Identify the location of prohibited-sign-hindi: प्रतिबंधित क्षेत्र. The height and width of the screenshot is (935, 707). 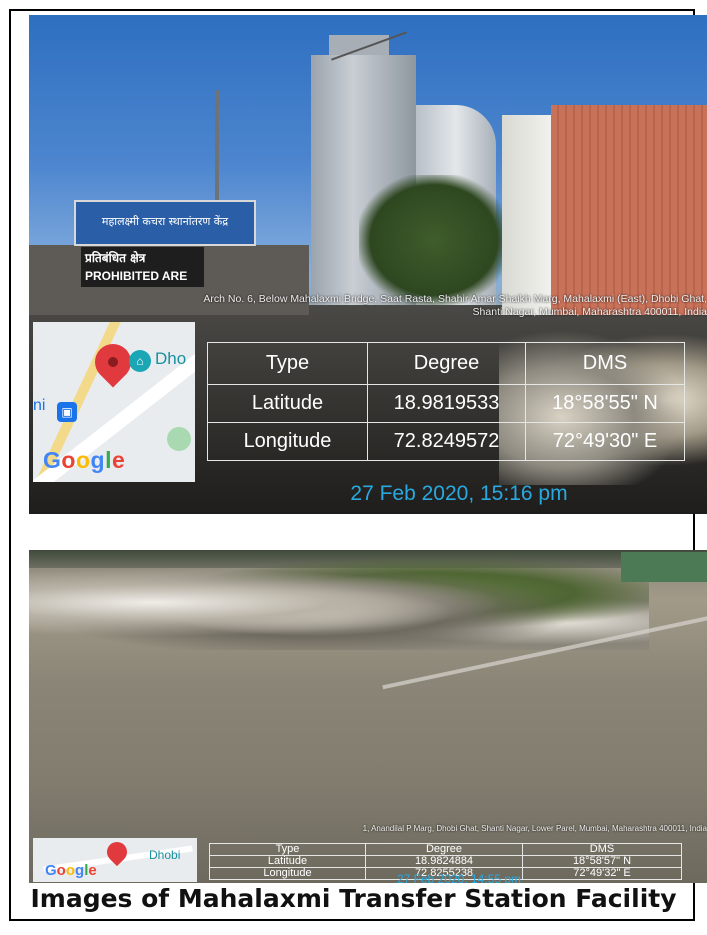
(115, 258).